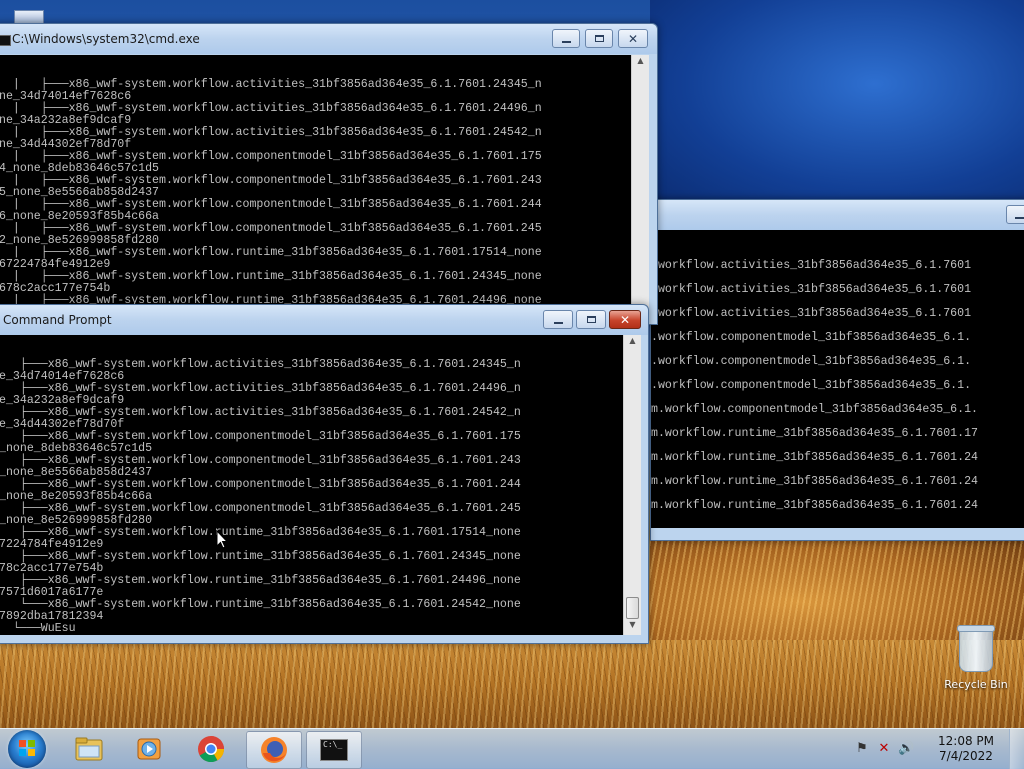  I want to click on front-cmd-titlebar: Command Prompt ✕, so click(324, 320).